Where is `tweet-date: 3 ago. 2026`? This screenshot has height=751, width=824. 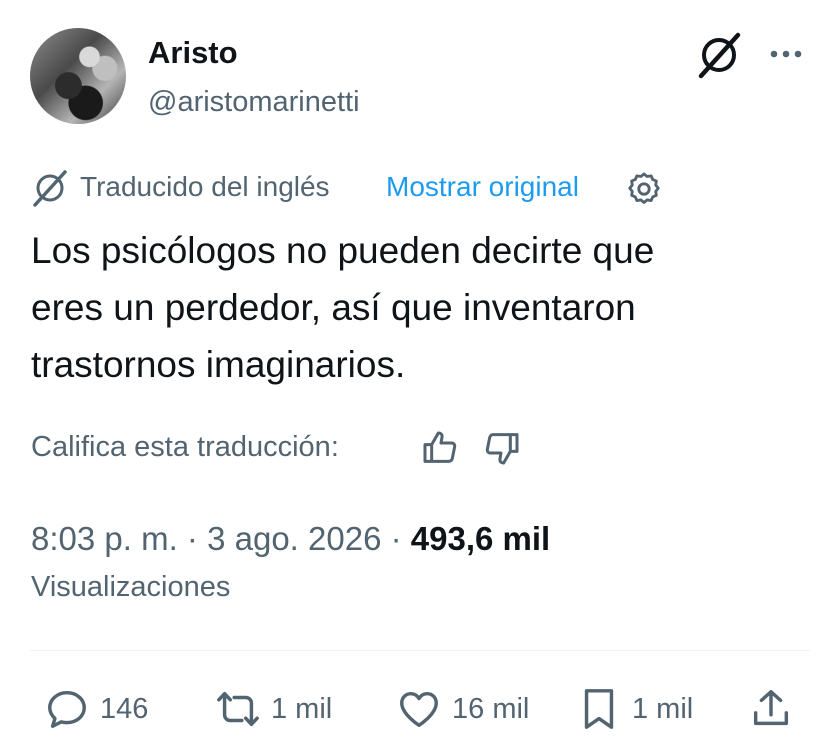
tweet-date: 3 ago. 2026 is located at coordinates (294, 538).